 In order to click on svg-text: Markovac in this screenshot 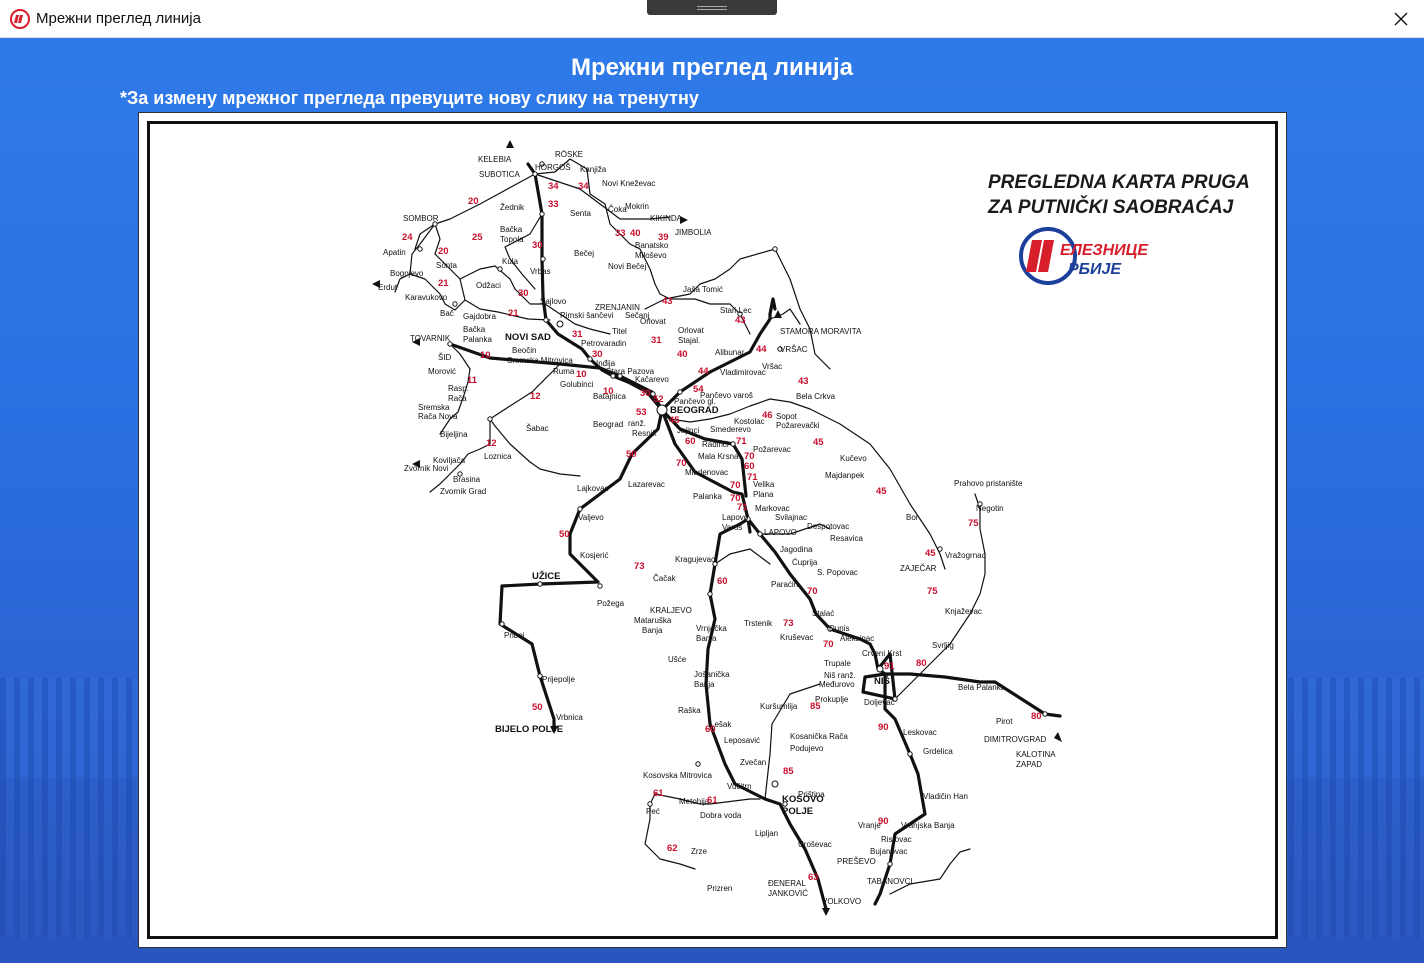, I will do `click(772, 508)`.